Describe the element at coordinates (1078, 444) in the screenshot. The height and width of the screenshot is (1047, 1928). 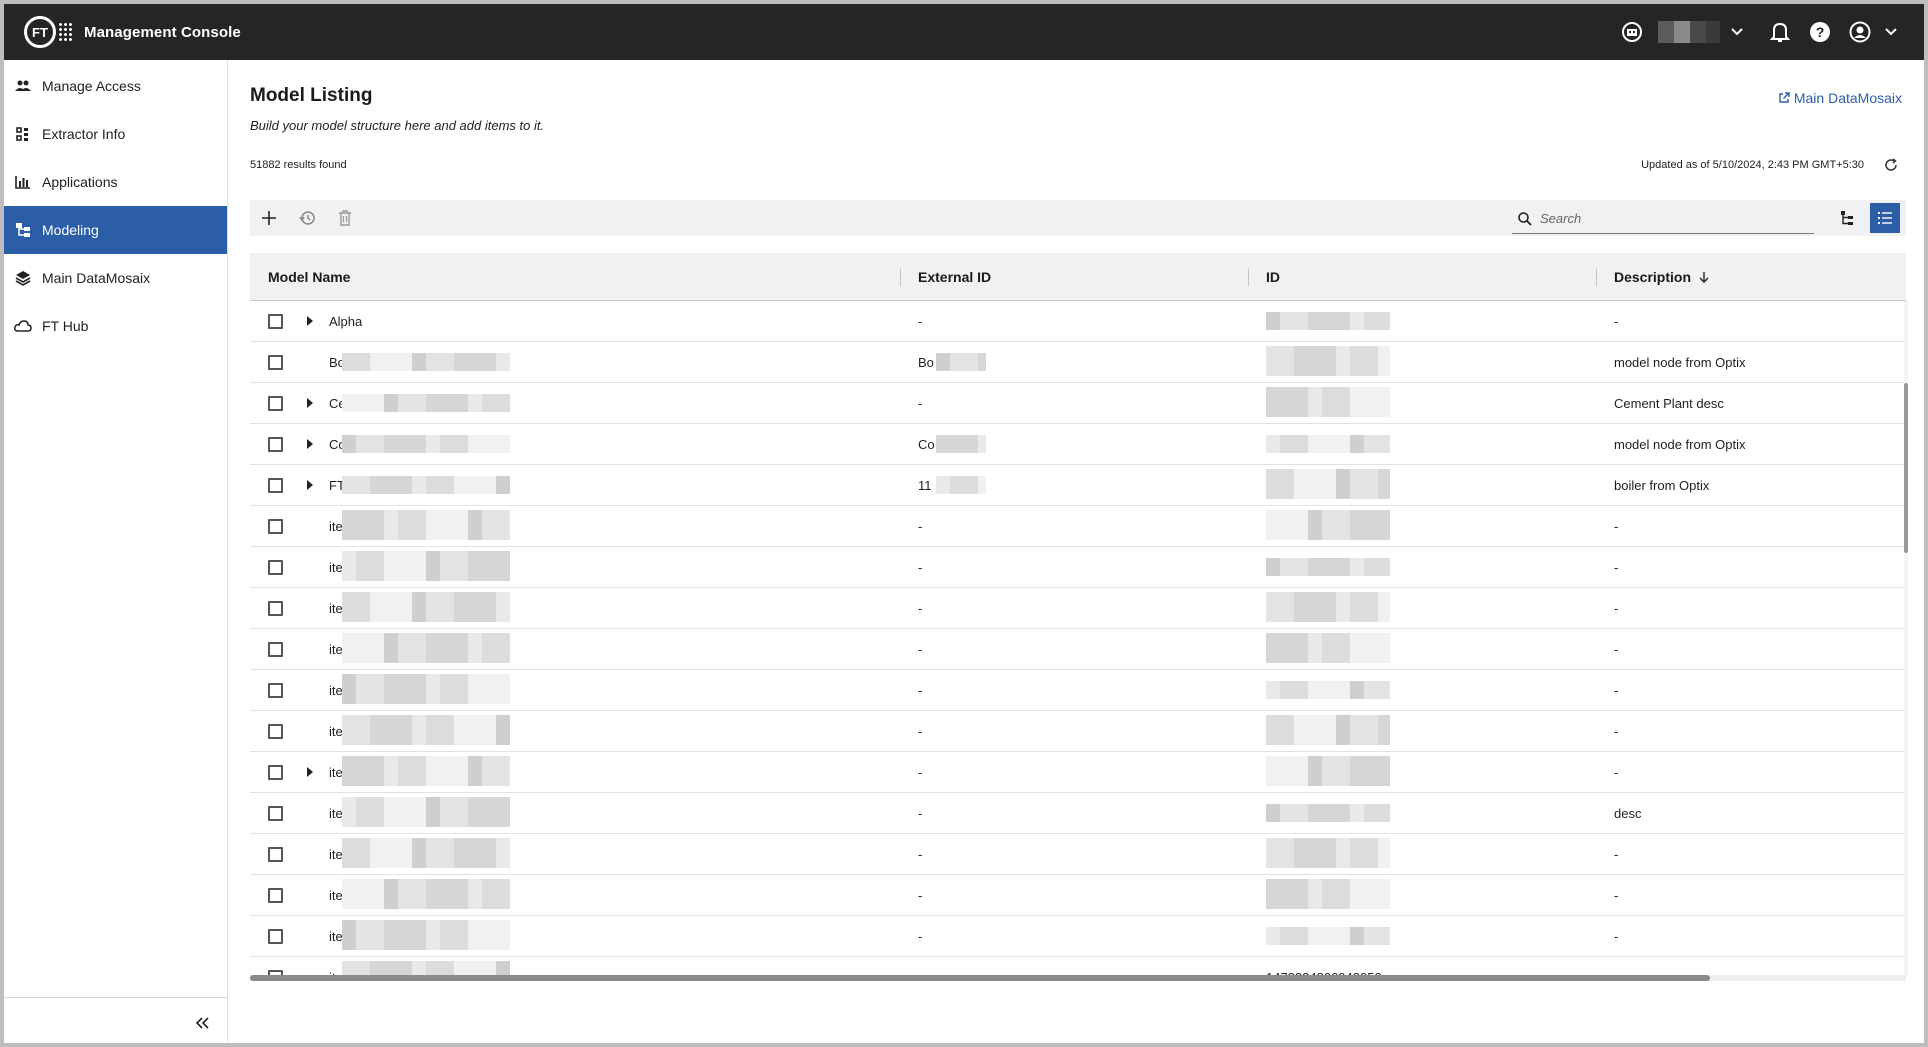
I see `table-row: Co Co model node from Optix` at that location.